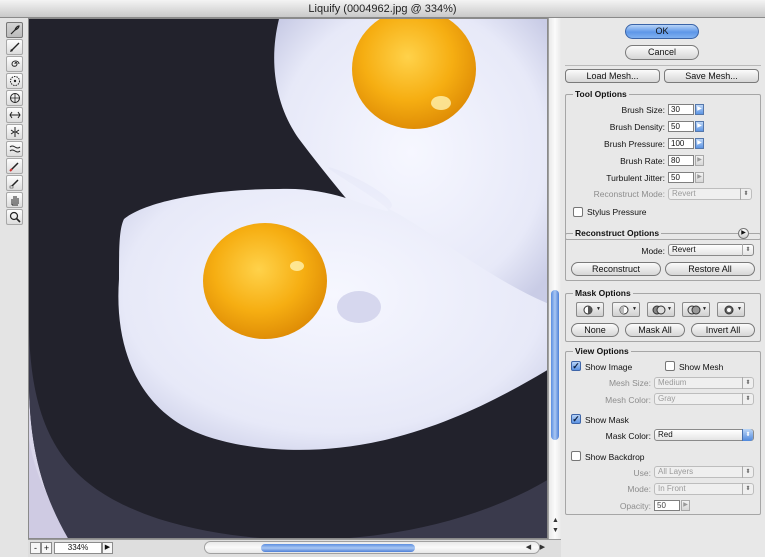 This screenshot has height=557, width=765. I want to click on turbulent-jitter-slider-arrow: ▶, so click(699, 177).